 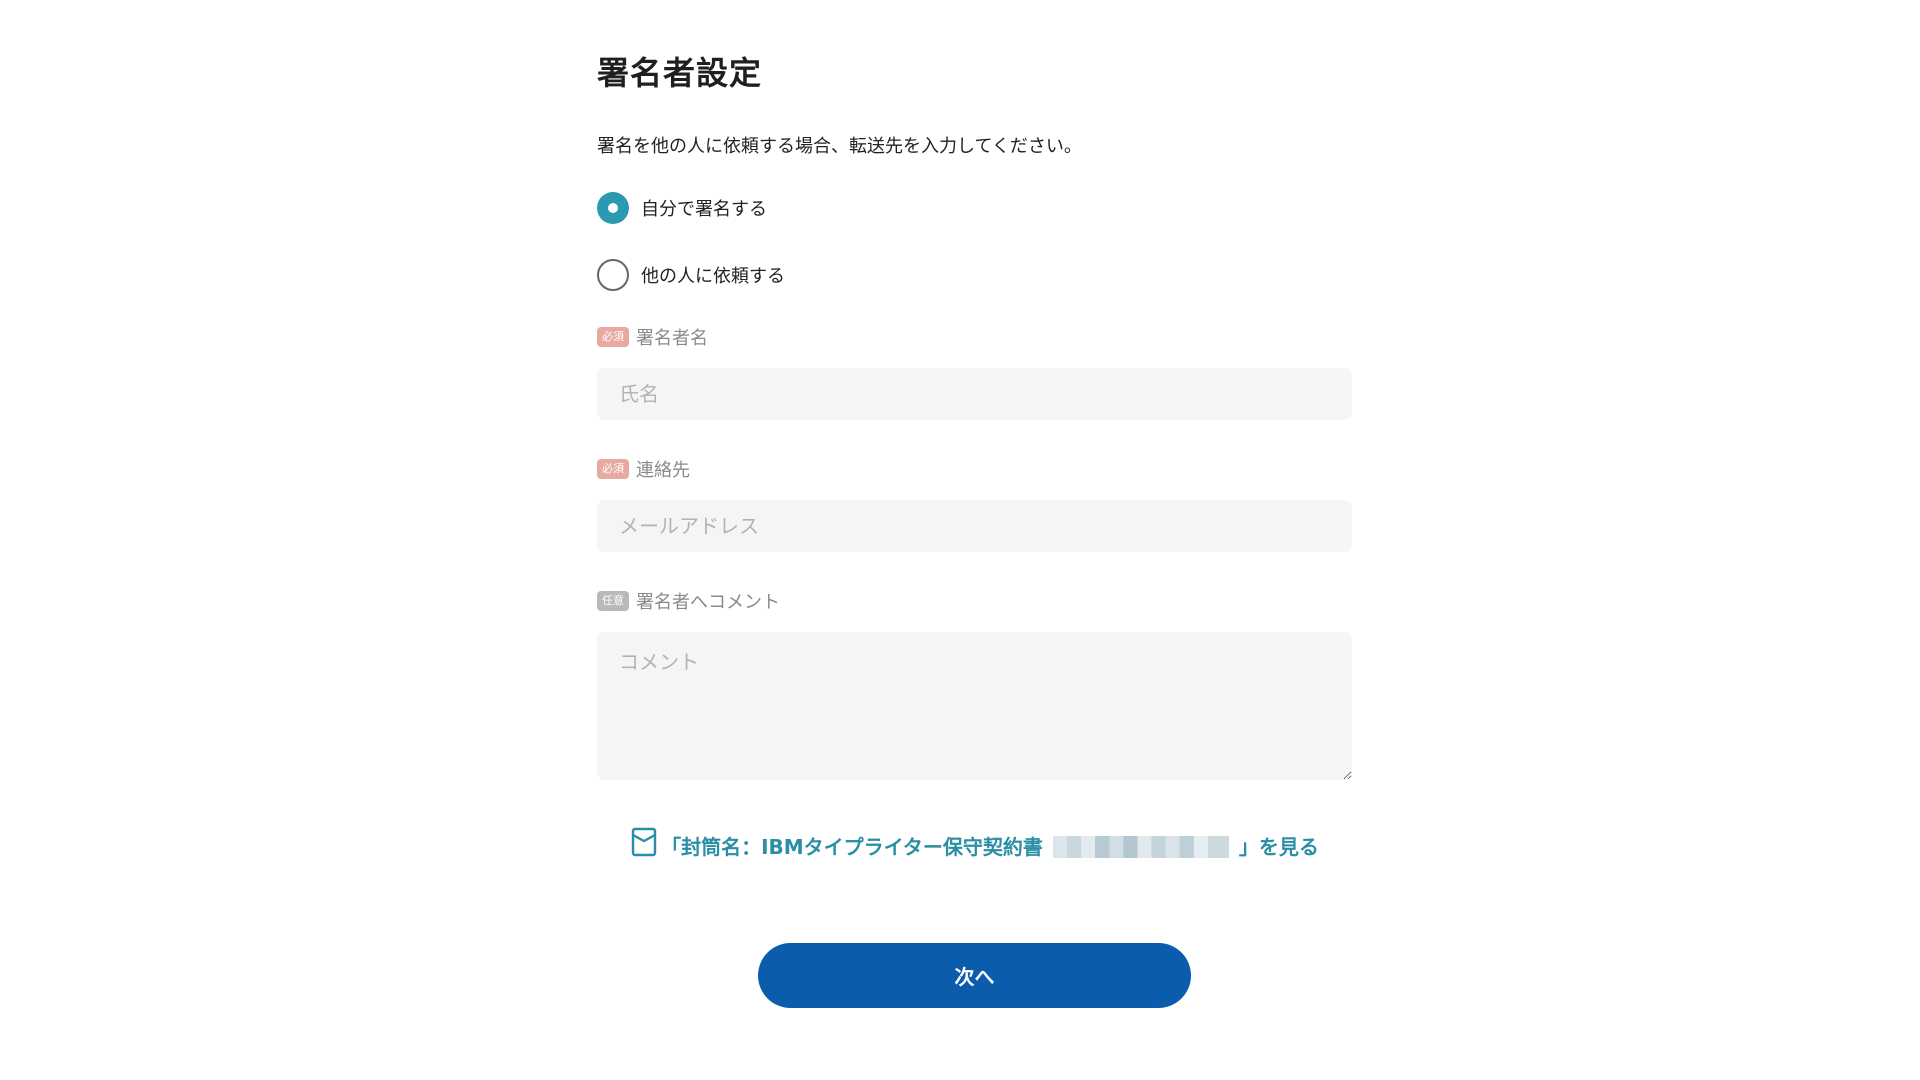 What do you see at coordinates (974, 975) in the screenshot?
I see `next-button: 次へ` at bounding box center [974, 975].